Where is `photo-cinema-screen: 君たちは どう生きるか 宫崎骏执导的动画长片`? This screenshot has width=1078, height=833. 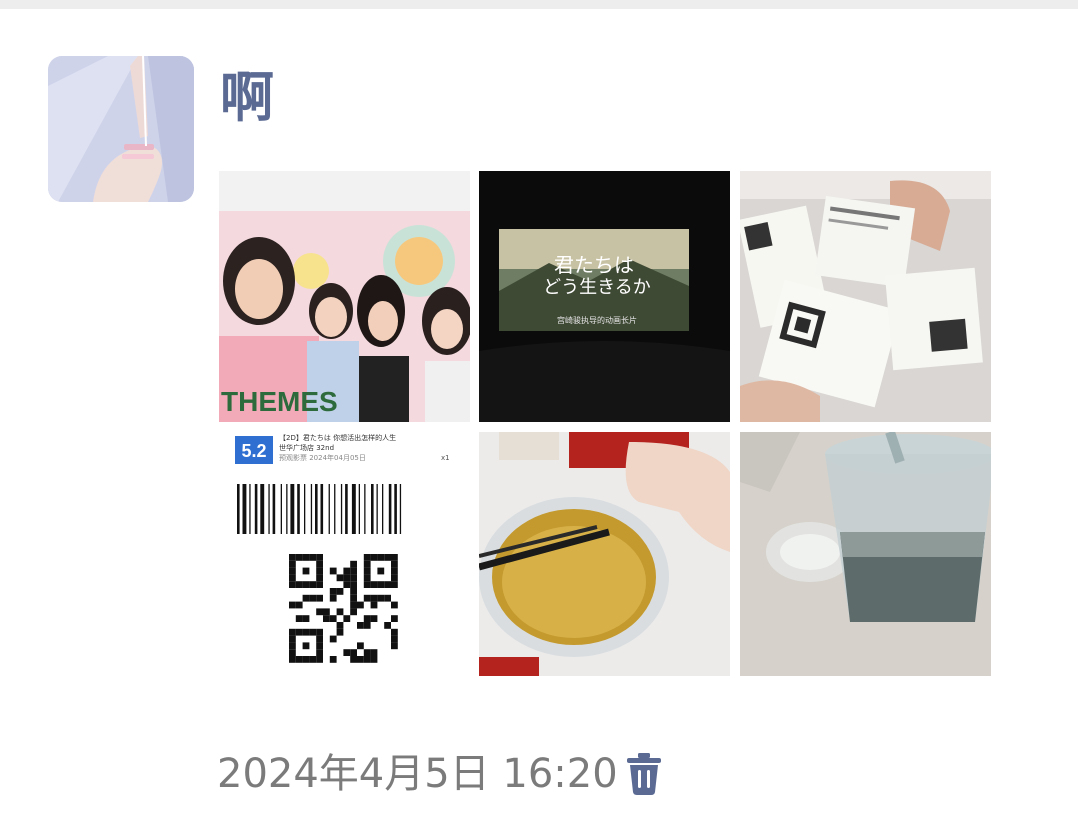
photo-cinema-screen: 君たちは どう生きるか 宫崎骏执导的动画长片 is located at coordinates (604, 296).